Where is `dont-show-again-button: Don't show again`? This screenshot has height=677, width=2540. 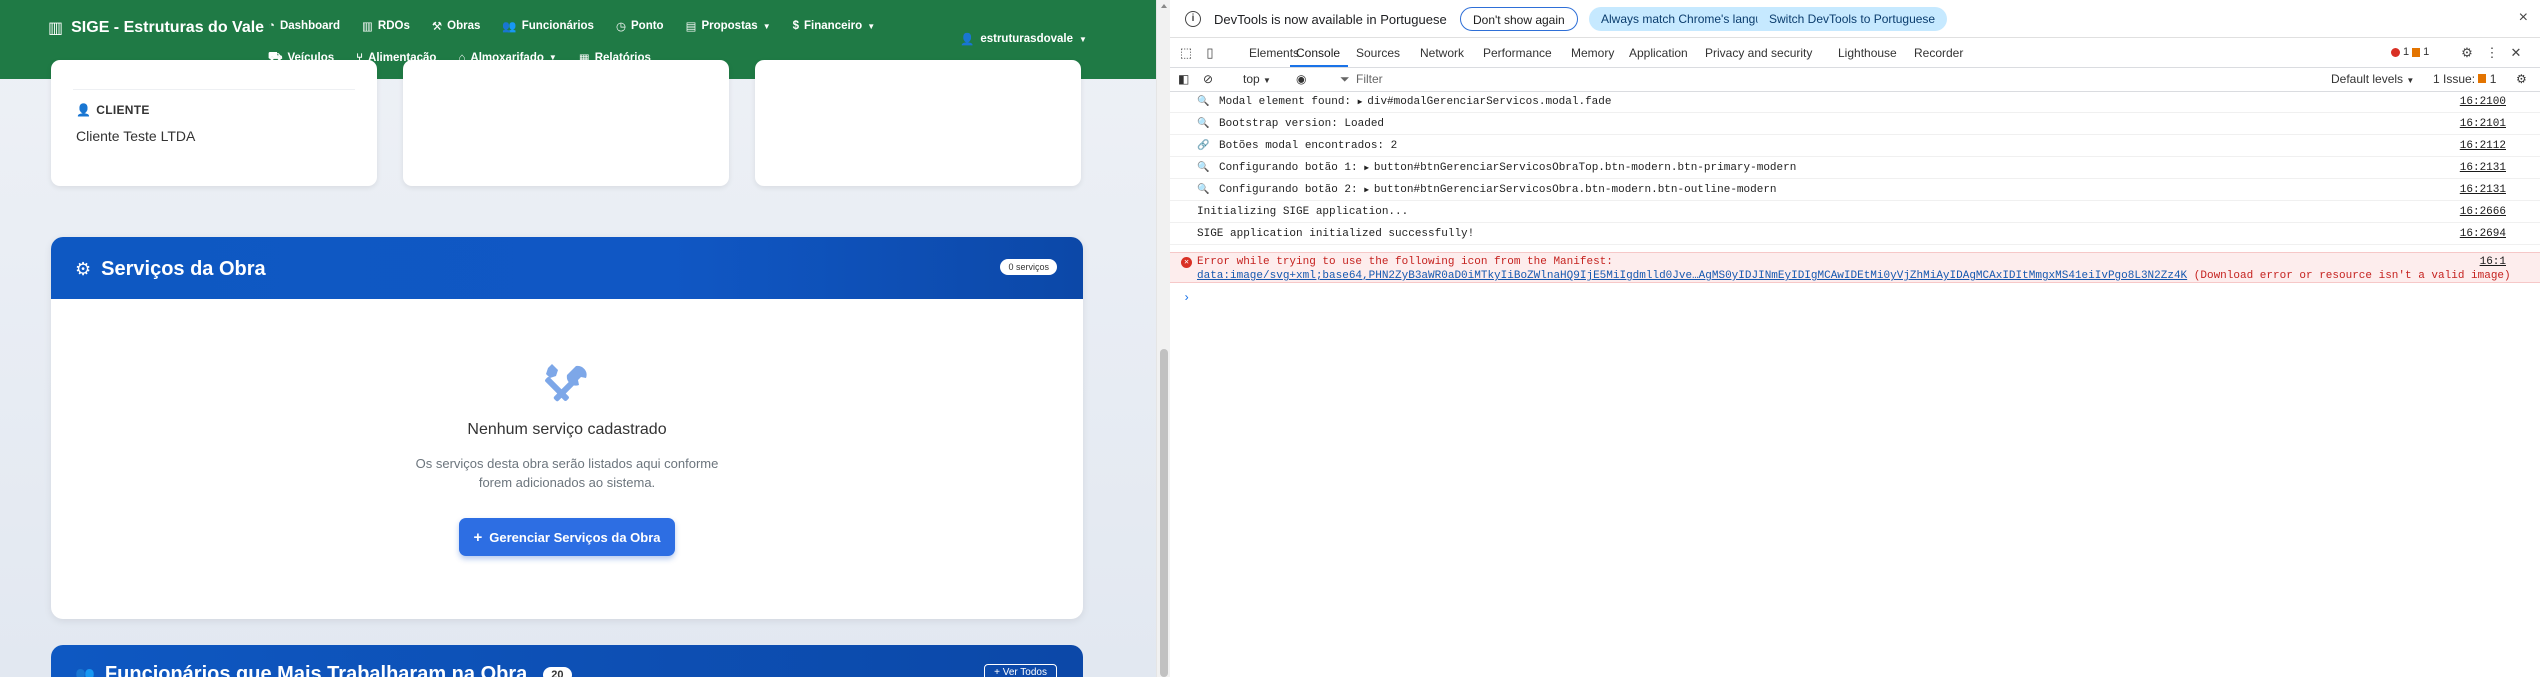
dont-show-again-button: Don't show again is located at coordinates (1519, 19).